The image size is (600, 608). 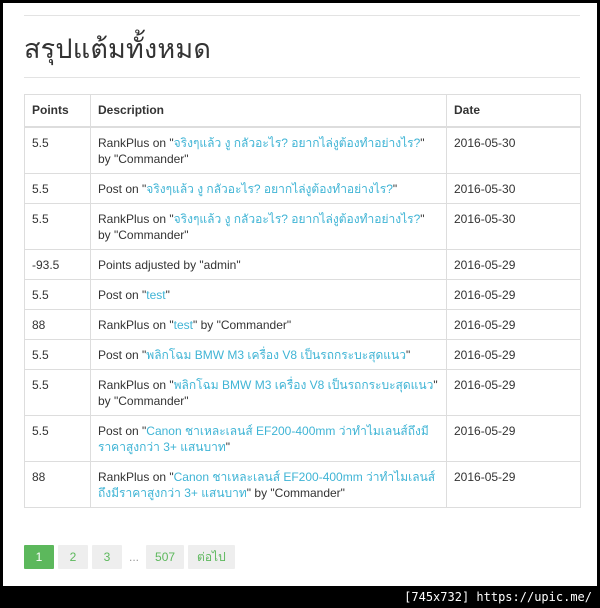 I want to click on image-host-badge: [745x732] https://upic.me/, so click(x=498, y=597).